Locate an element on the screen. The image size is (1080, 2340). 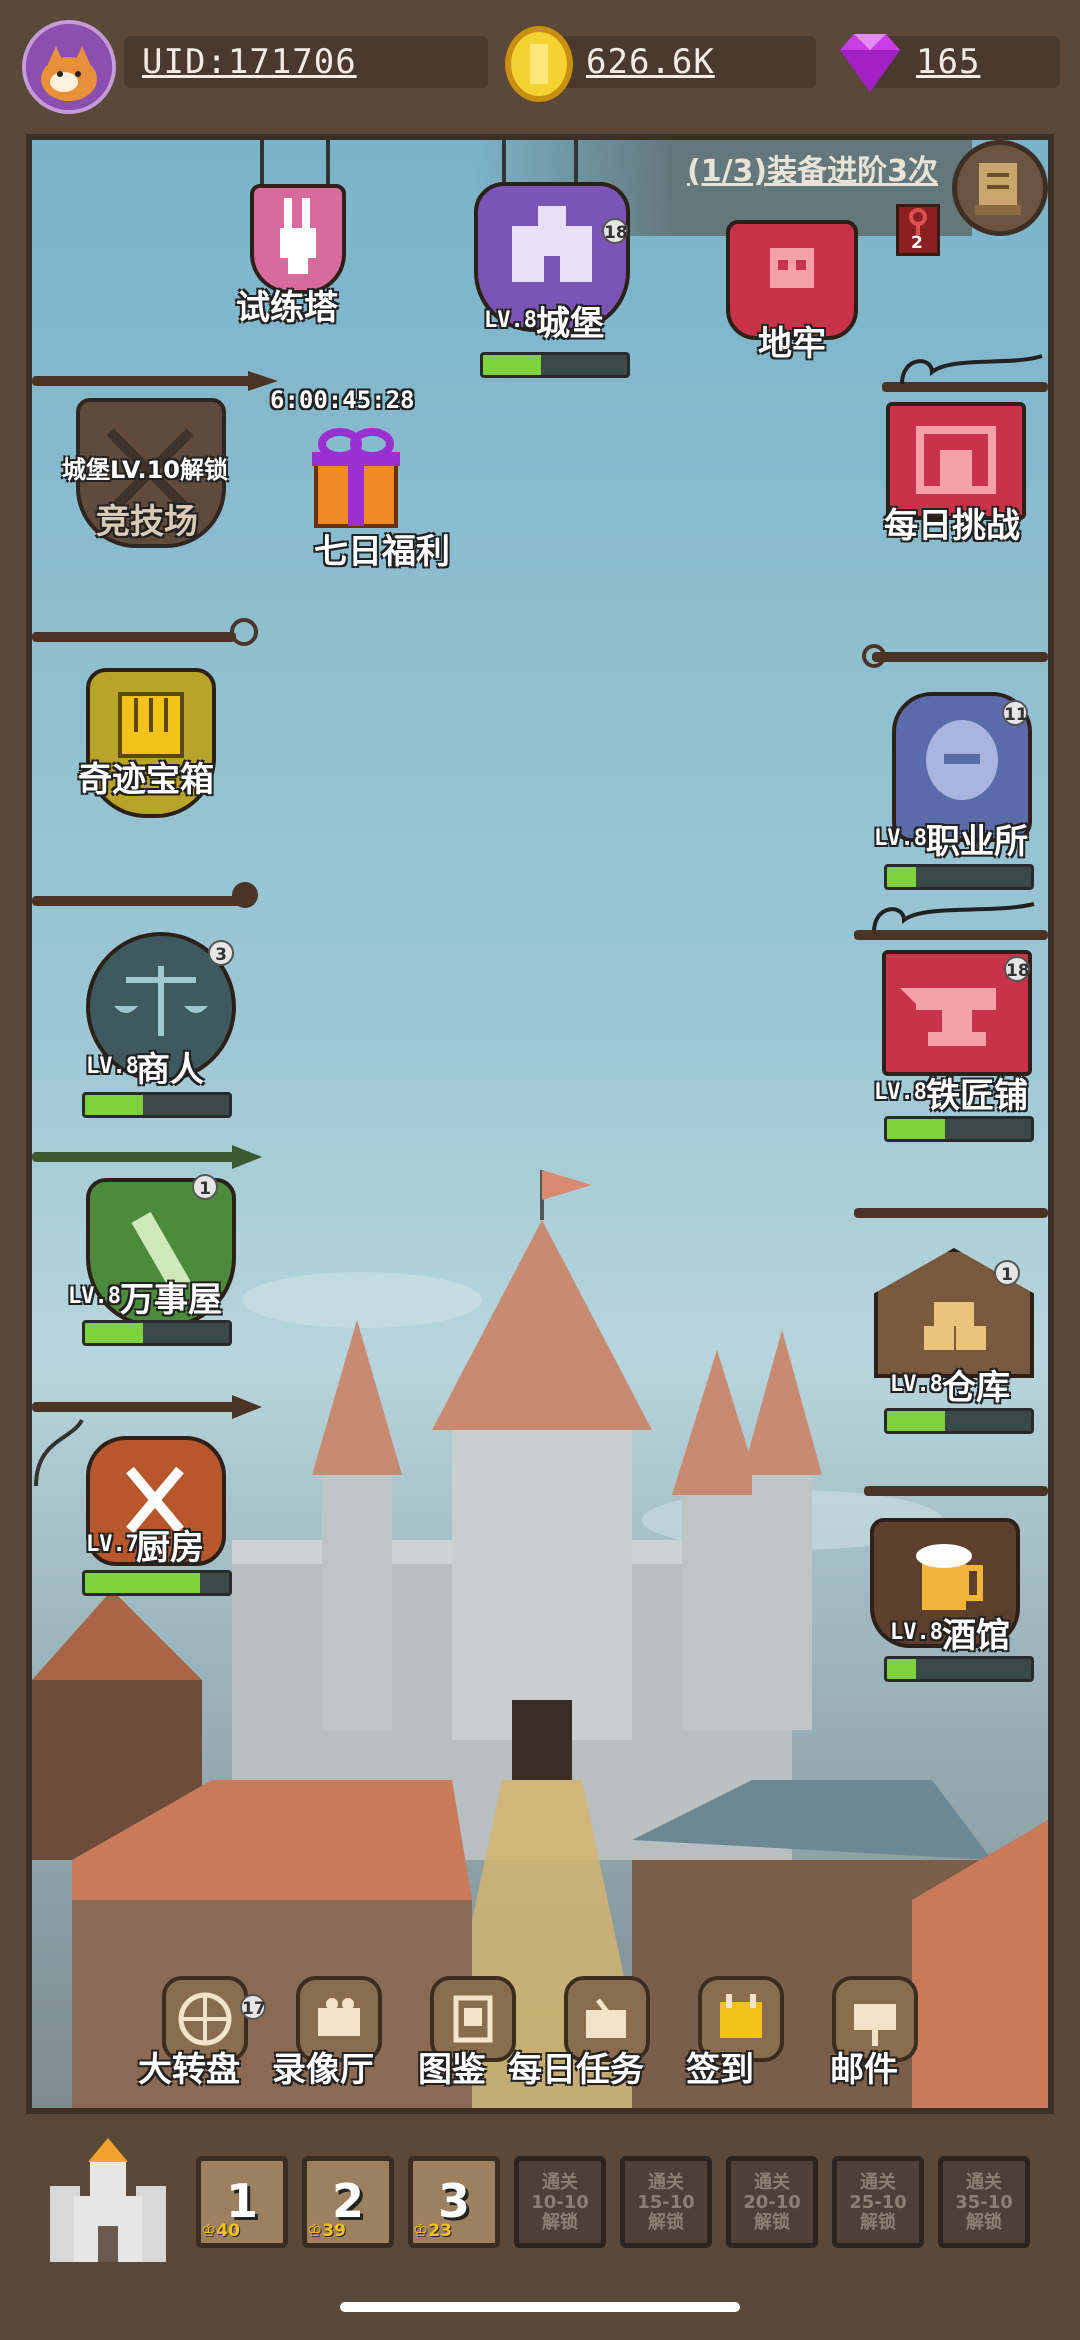
warehouse-label: 仓库 is located at coordinates (976, 1388).